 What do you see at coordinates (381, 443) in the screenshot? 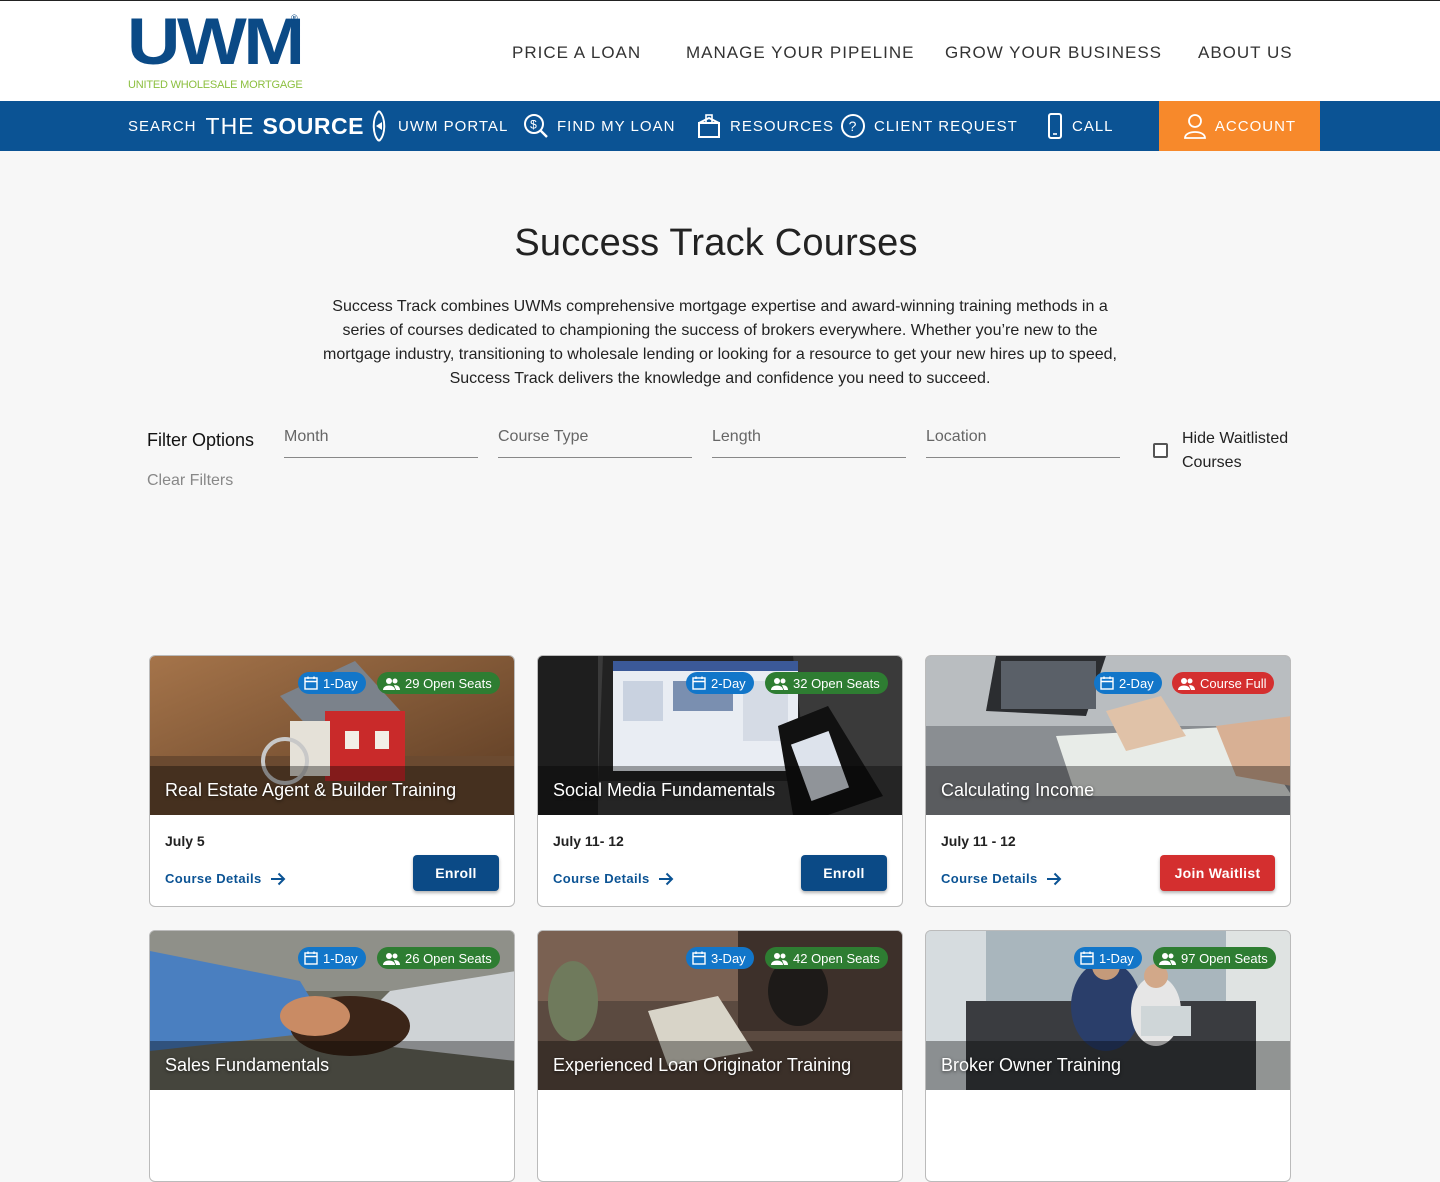
I see `month-select: Month` at bounding box center [381, 443].